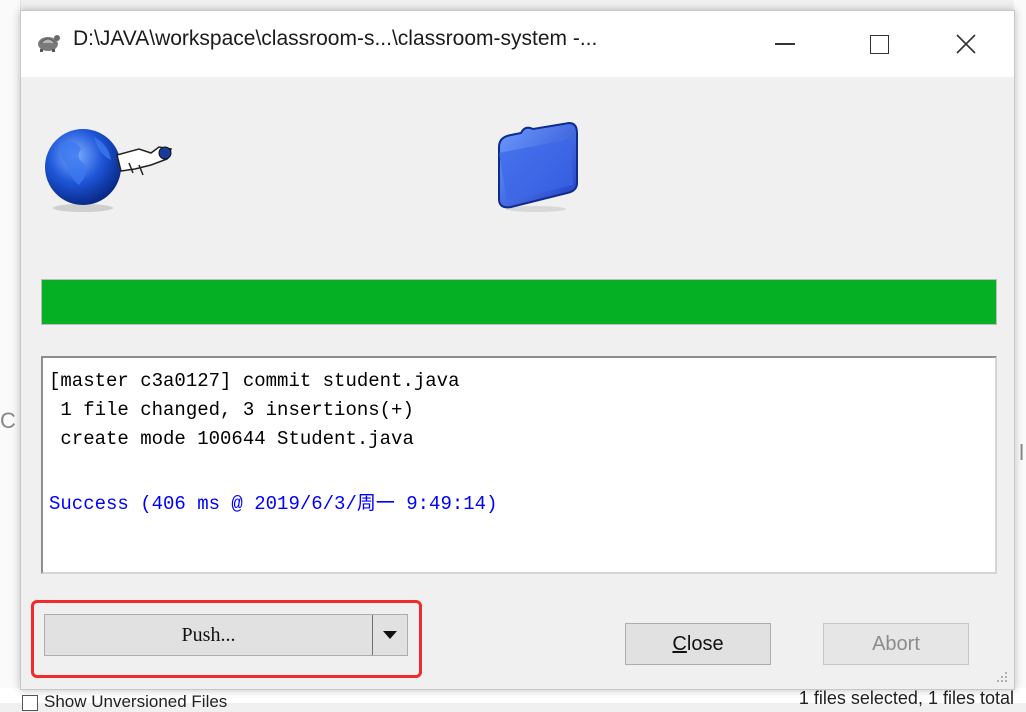 The height and width of the screenshot is (712, 1026). What do you see at coordinates (30, 703) in the screenshot?
I see `show-unversioned-checkbox` at bounding box center [30, 703].